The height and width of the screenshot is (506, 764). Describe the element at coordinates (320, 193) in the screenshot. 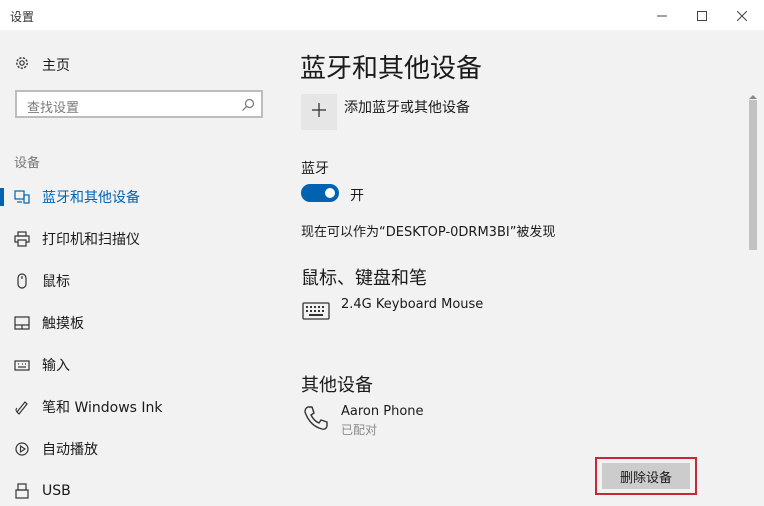

I see `bluetooth-toggle` at that location.